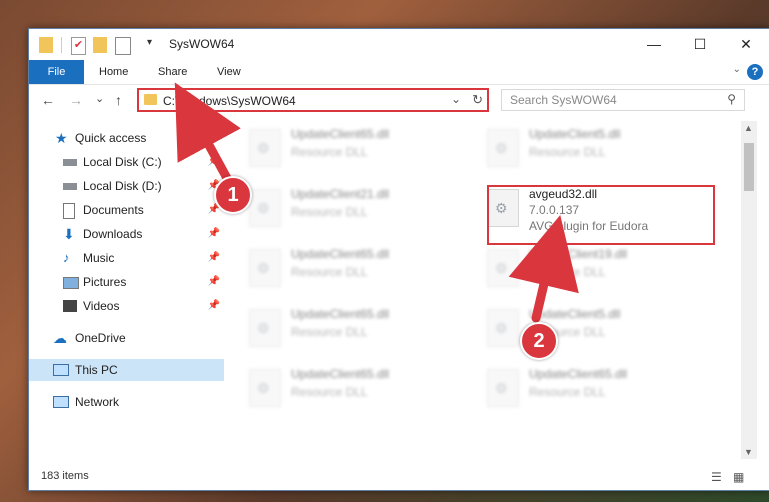 The height and width of the screenshot is (502, 769). What do you see at coordinates (123, 46) in the screenshot?
I see `customize-icon` at bounding box center [123, 46].